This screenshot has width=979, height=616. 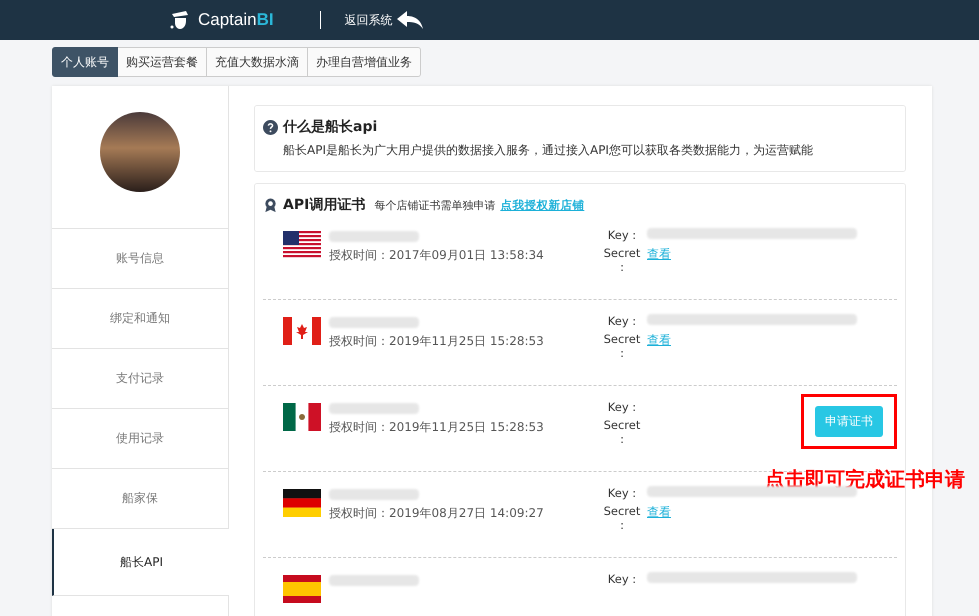 What do you see at coordinates (436, 255) in the screenshot?
I see `authorization-time: 授权时间：2017年09月01日 13:58:34` at bounding box center [436, 255].